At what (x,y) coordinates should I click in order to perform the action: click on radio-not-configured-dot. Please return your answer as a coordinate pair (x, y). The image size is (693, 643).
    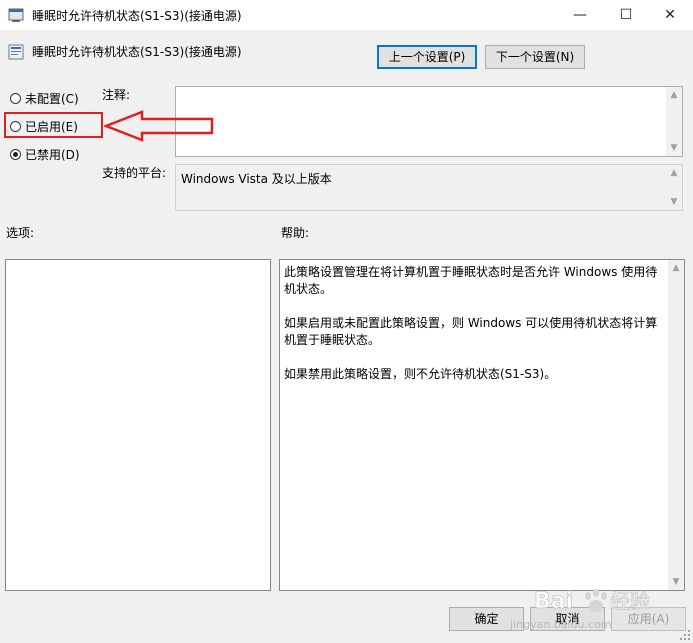
    Looking at the image, I should click on (15, 98).